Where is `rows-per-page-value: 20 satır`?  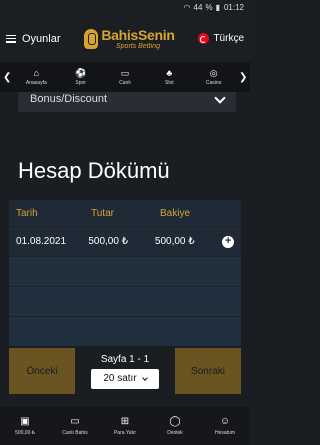 rows-per-page-value: 20 satır is located at coordinates (120, 378).